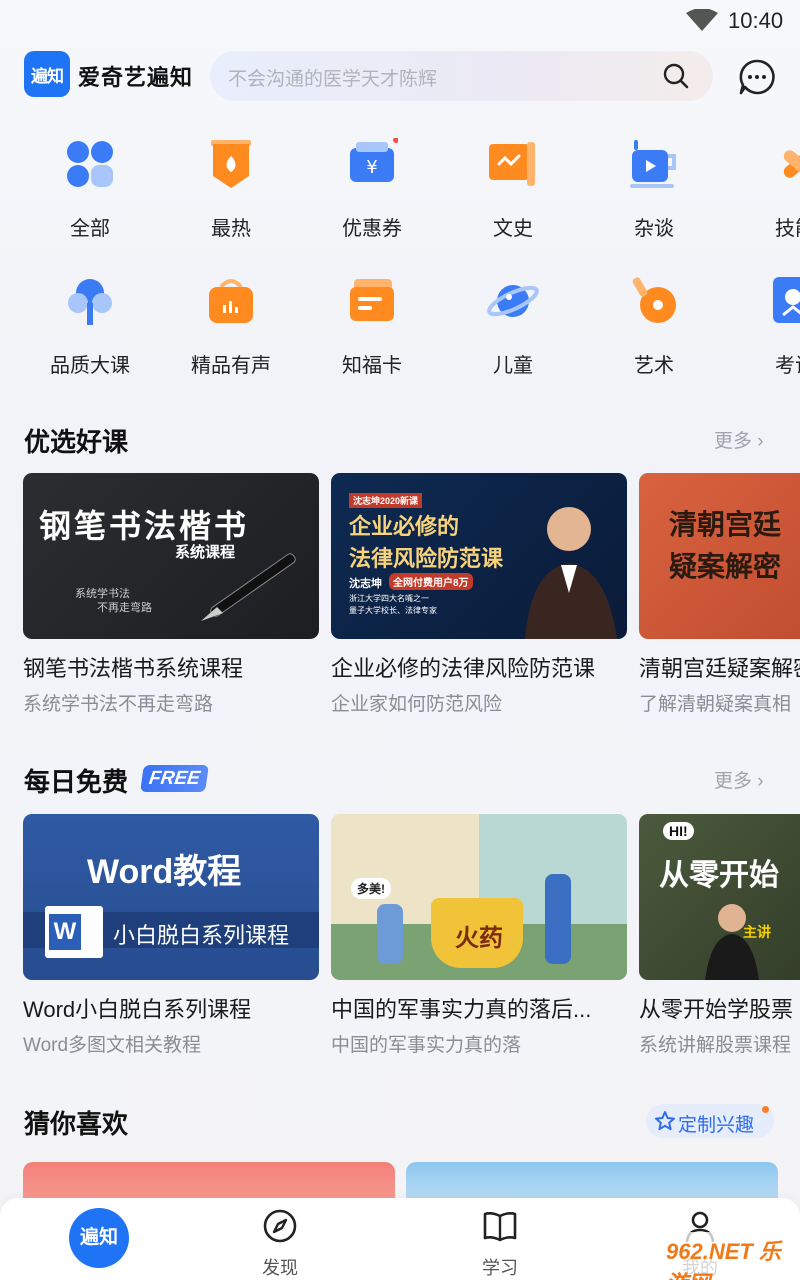 Image resolution: width=800 pixels, height=1280 pixels. What do you see at coordinates (332, 77) in the screenshot?
I see `search-placeholder: 不会沟通的医学天才陈辉` at bounding box center [332, 77].